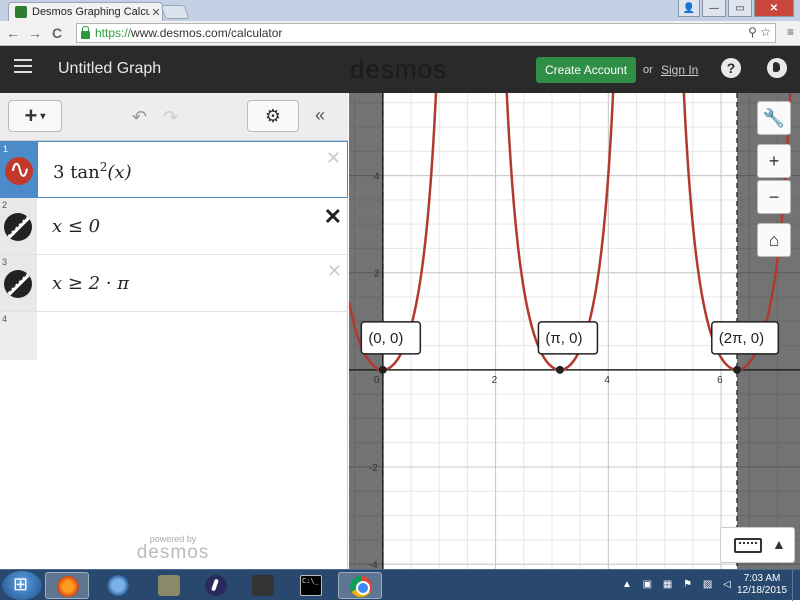 This screenshot has width=800, height=601. I want to click on url-input: https:// www.desmos.com/calculator ⚲ ☆, so click(426, 33).